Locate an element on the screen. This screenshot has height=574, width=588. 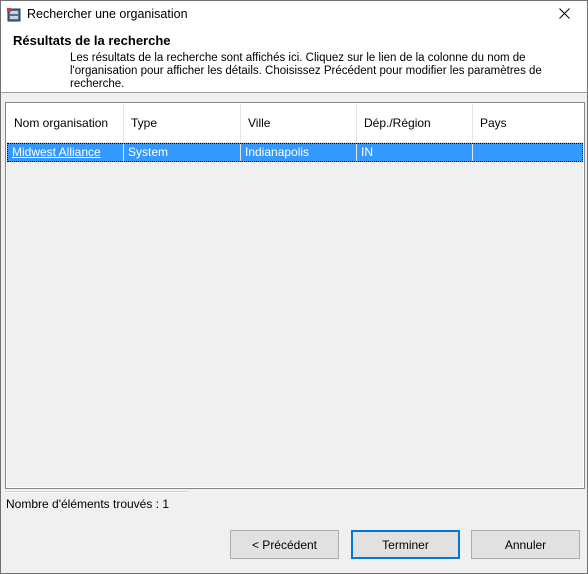
organization-link: Midwest Alliance is located at coordinates (56, 152).